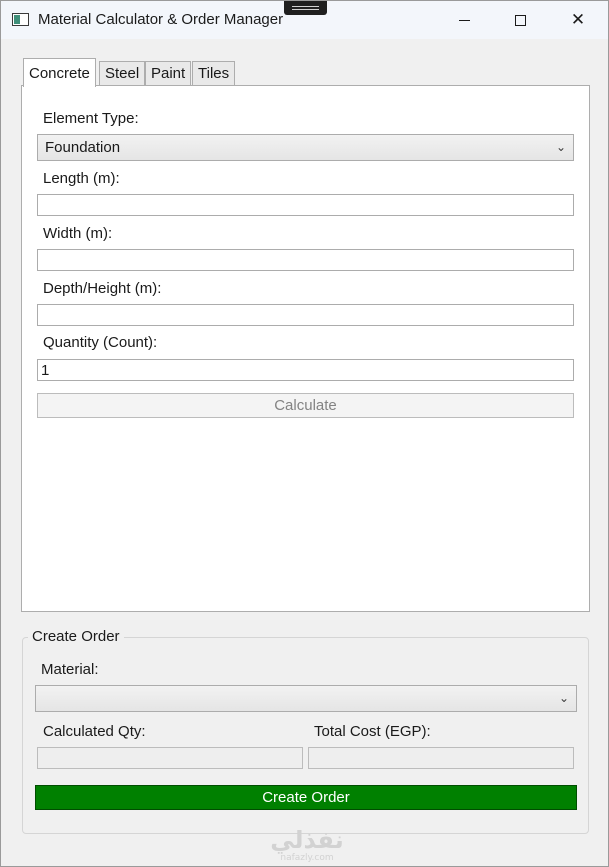  I want to click on window-title: Material Calculator & Order Manager, so click(161, 19).